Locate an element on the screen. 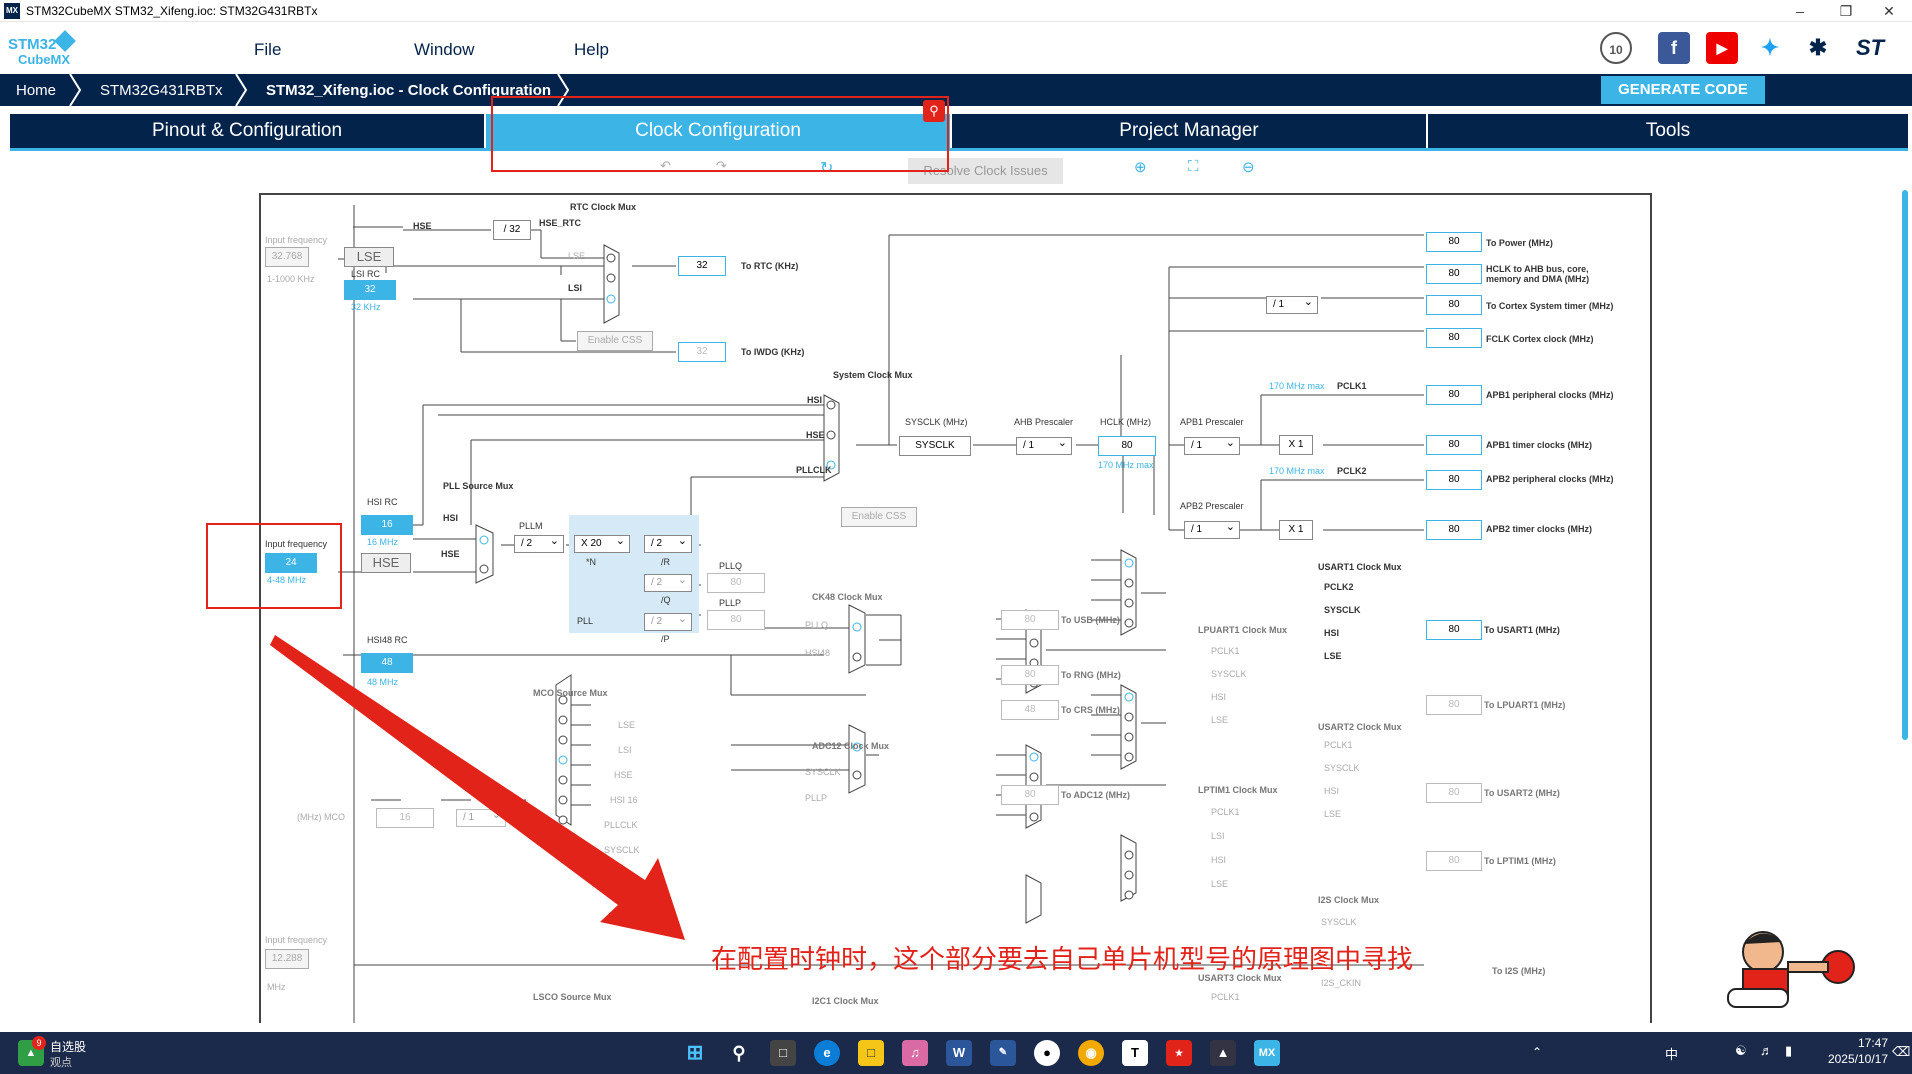 This screenshot has width=1912, height=1074. sysclk-value: SYSCLK is located at coordinates (935, 446).